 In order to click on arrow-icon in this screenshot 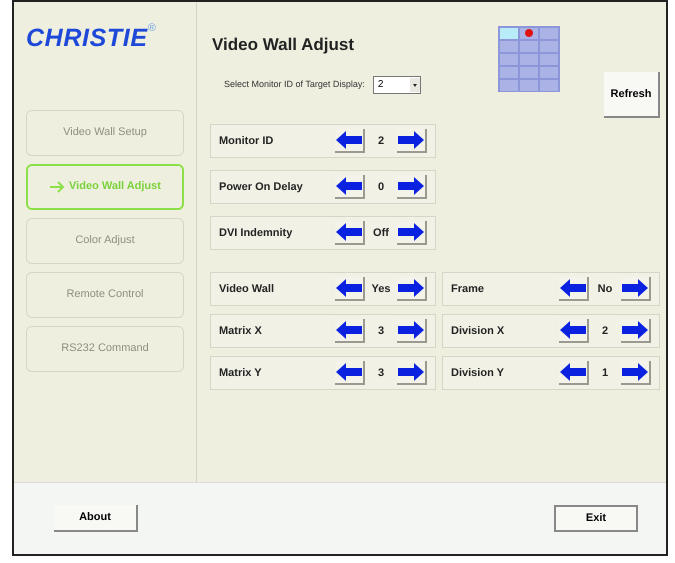, I will do `click(57, 186)`.